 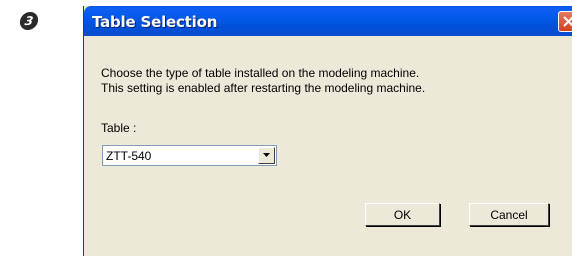 I want to click on dialog-titlebar: Table Selection, so click(x=328, y=21).